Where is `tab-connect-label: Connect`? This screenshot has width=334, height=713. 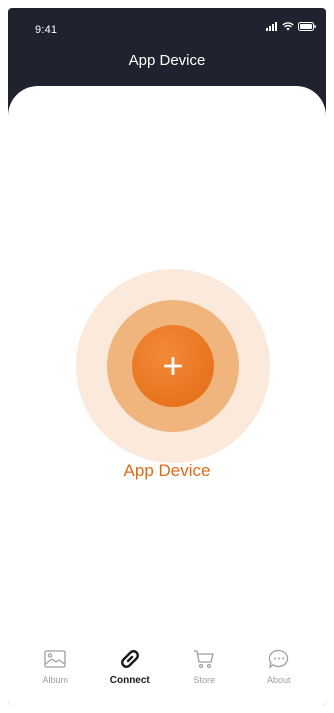
tab-connect-label: Connect is located at coordinates (129, 680).